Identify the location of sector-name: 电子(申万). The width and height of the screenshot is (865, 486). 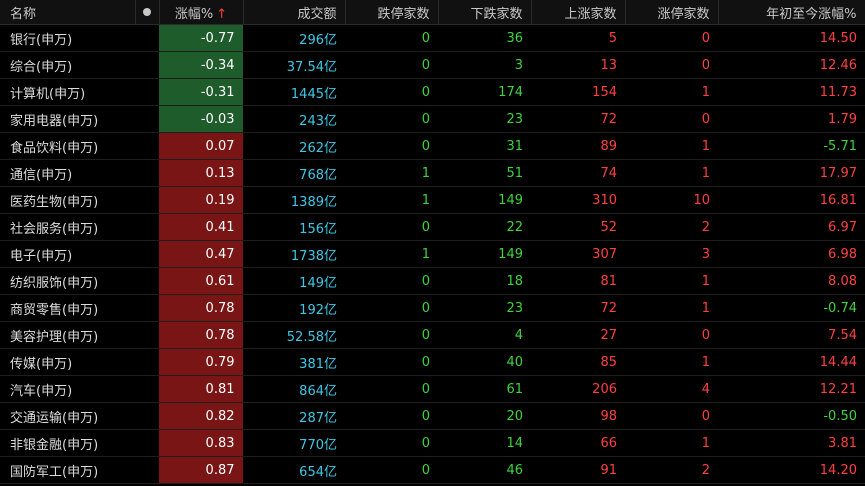
(67, 254).